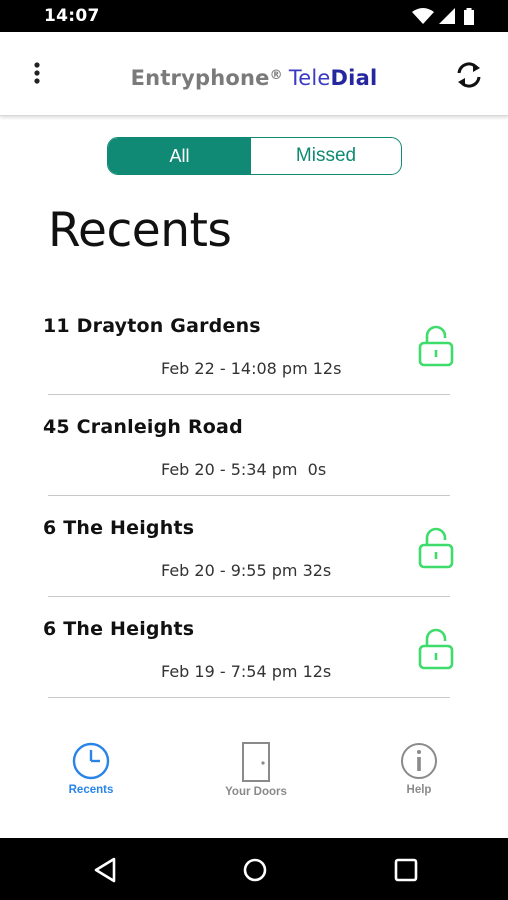 The height and width of the screenshot is (900, 508). I want to click on page-title: Recents, so click(140, 230).